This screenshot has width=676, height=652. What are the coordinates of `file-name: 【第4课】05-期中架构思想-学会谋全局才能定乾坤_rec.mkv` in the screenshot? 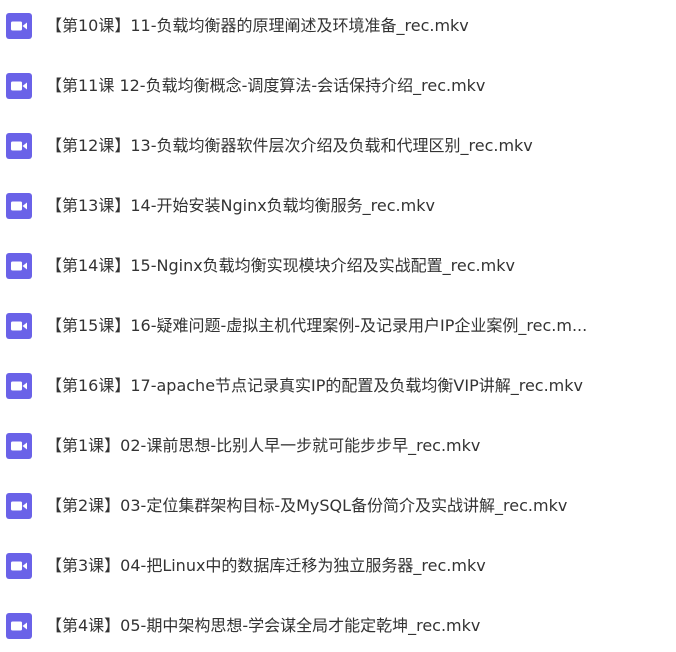 It's located at (353, 626).